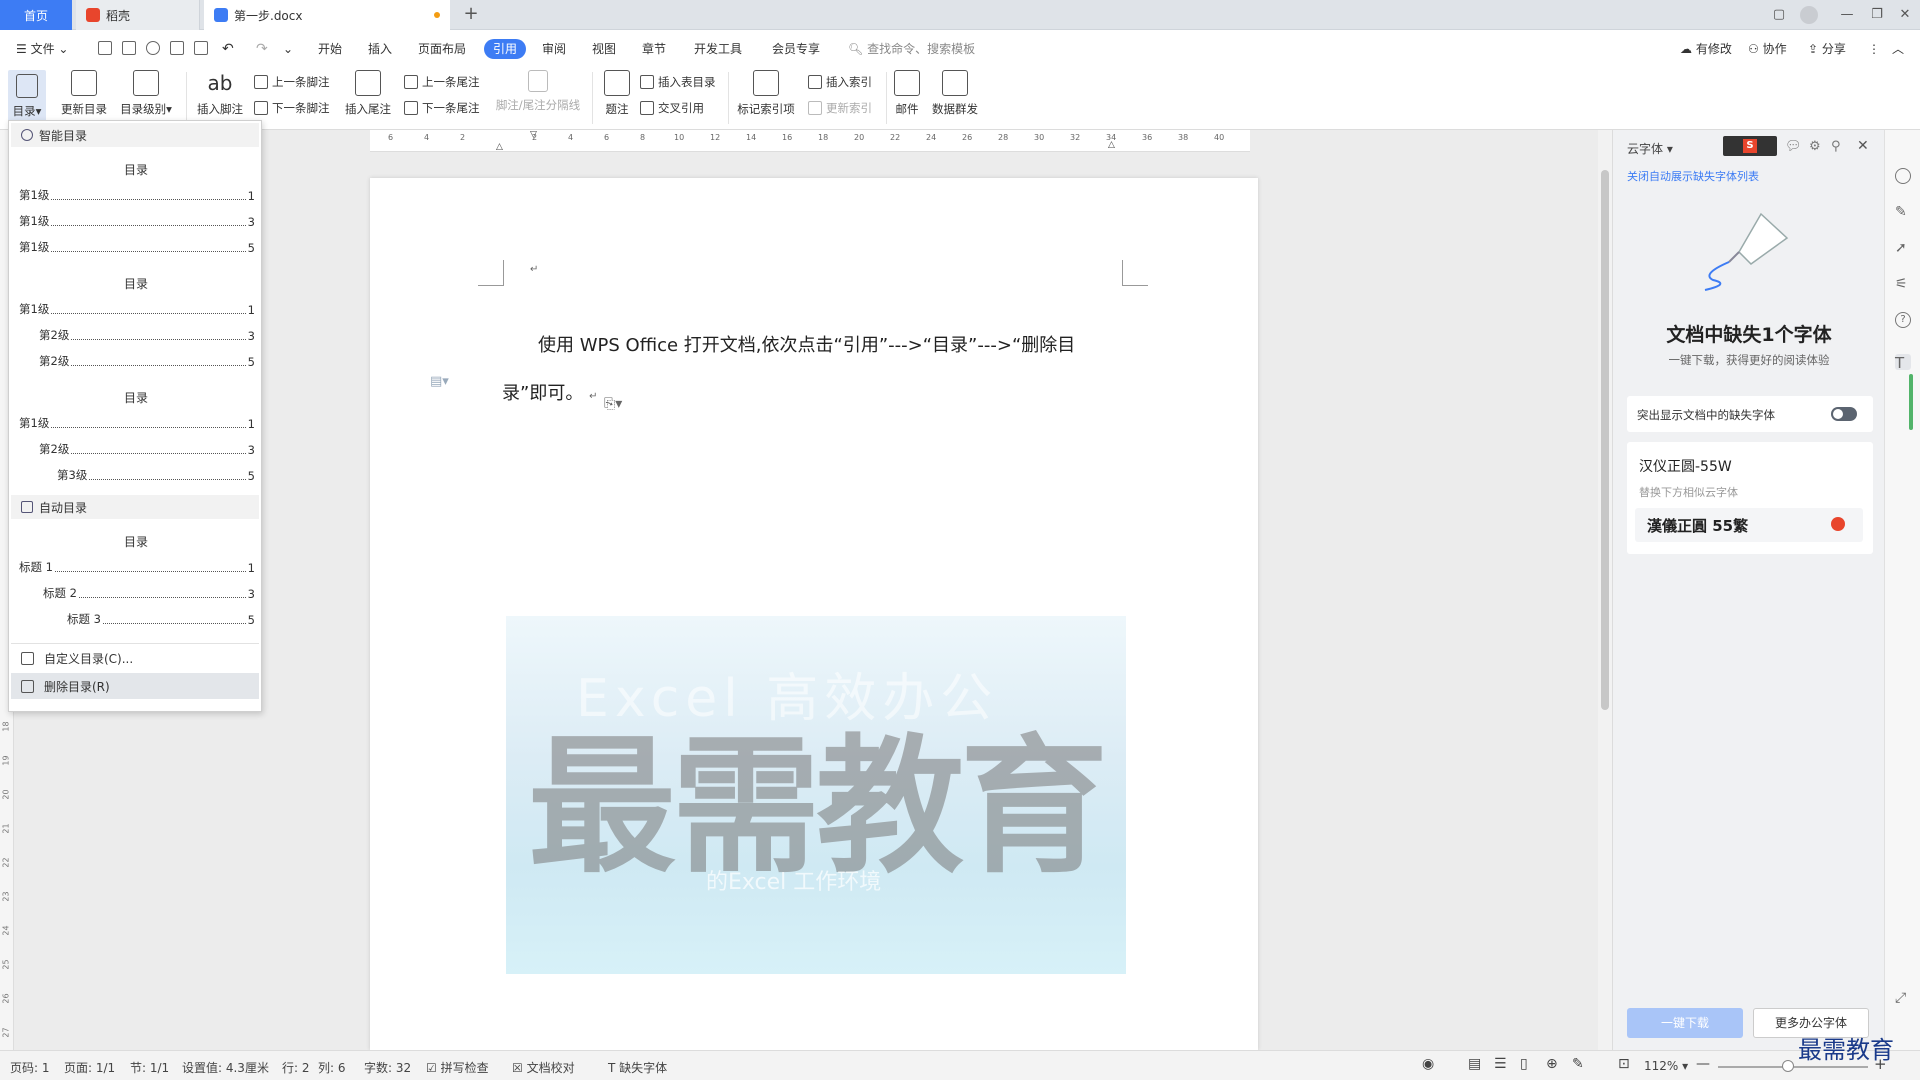 Image resolution: width=1920 pixels, height=1080 pixels. What do you see at coordinates (27, 96) in the screenshot?
I see `toc-button: 目录▾` at bounding box center [27, 96].